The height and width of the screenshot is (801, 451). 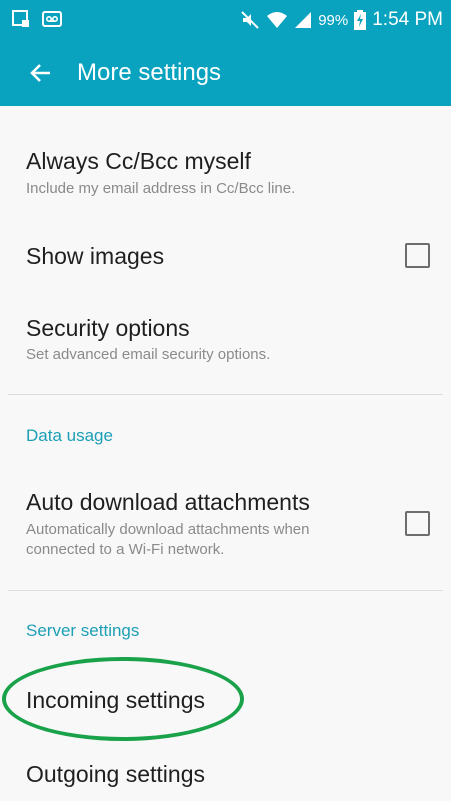 What do you see at coordinates (148, 354) in the screenshot?
I see `setting-security-options-subtitle: Set advanced email security options.` at bounding box center [148, 354].